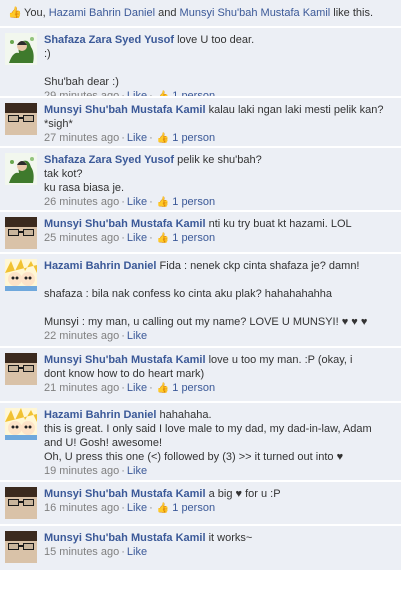 This screenshot has height=602, width=401. I want to click on timestamp: 27 minutes ago, so click(82, 138).